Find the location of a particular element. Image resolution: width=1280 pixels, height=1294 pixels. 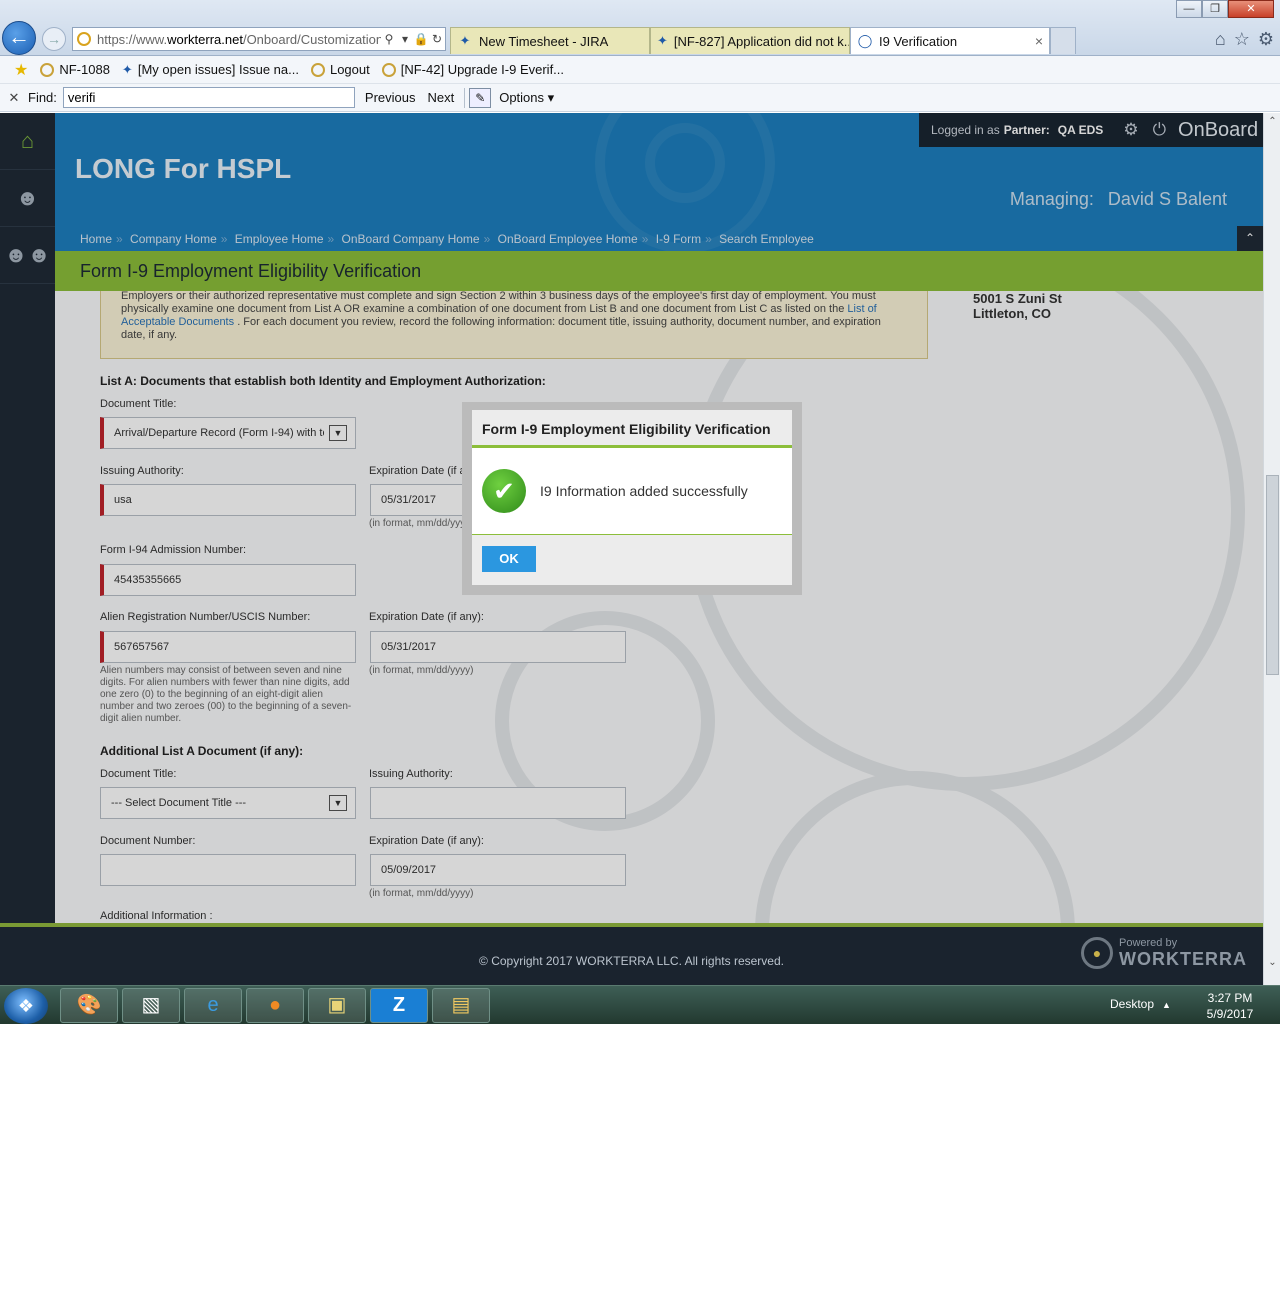

sticky-notes-icon: ▣ is located at coordinates (337, 1005).